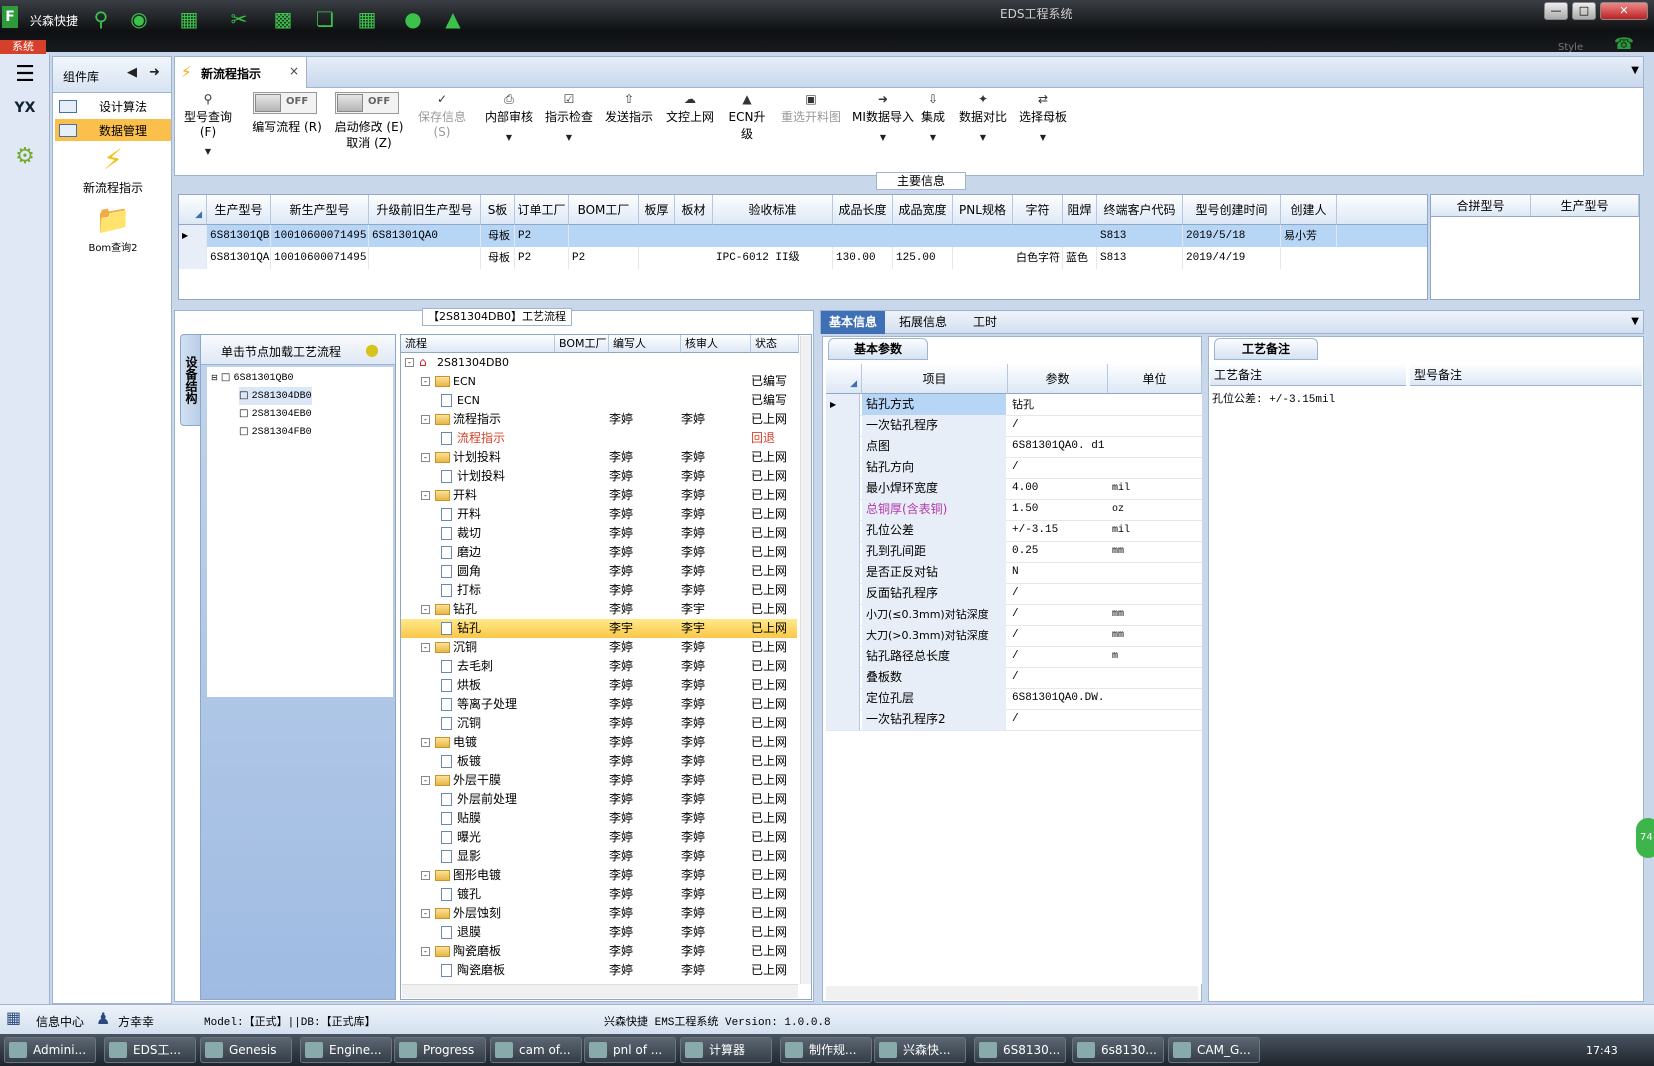 This screenshot has width=1654, height=1066. Describe the element at coordinates (425, 210) in the screenshot. I see `column-header: 升级前旧生产型号` at that location.